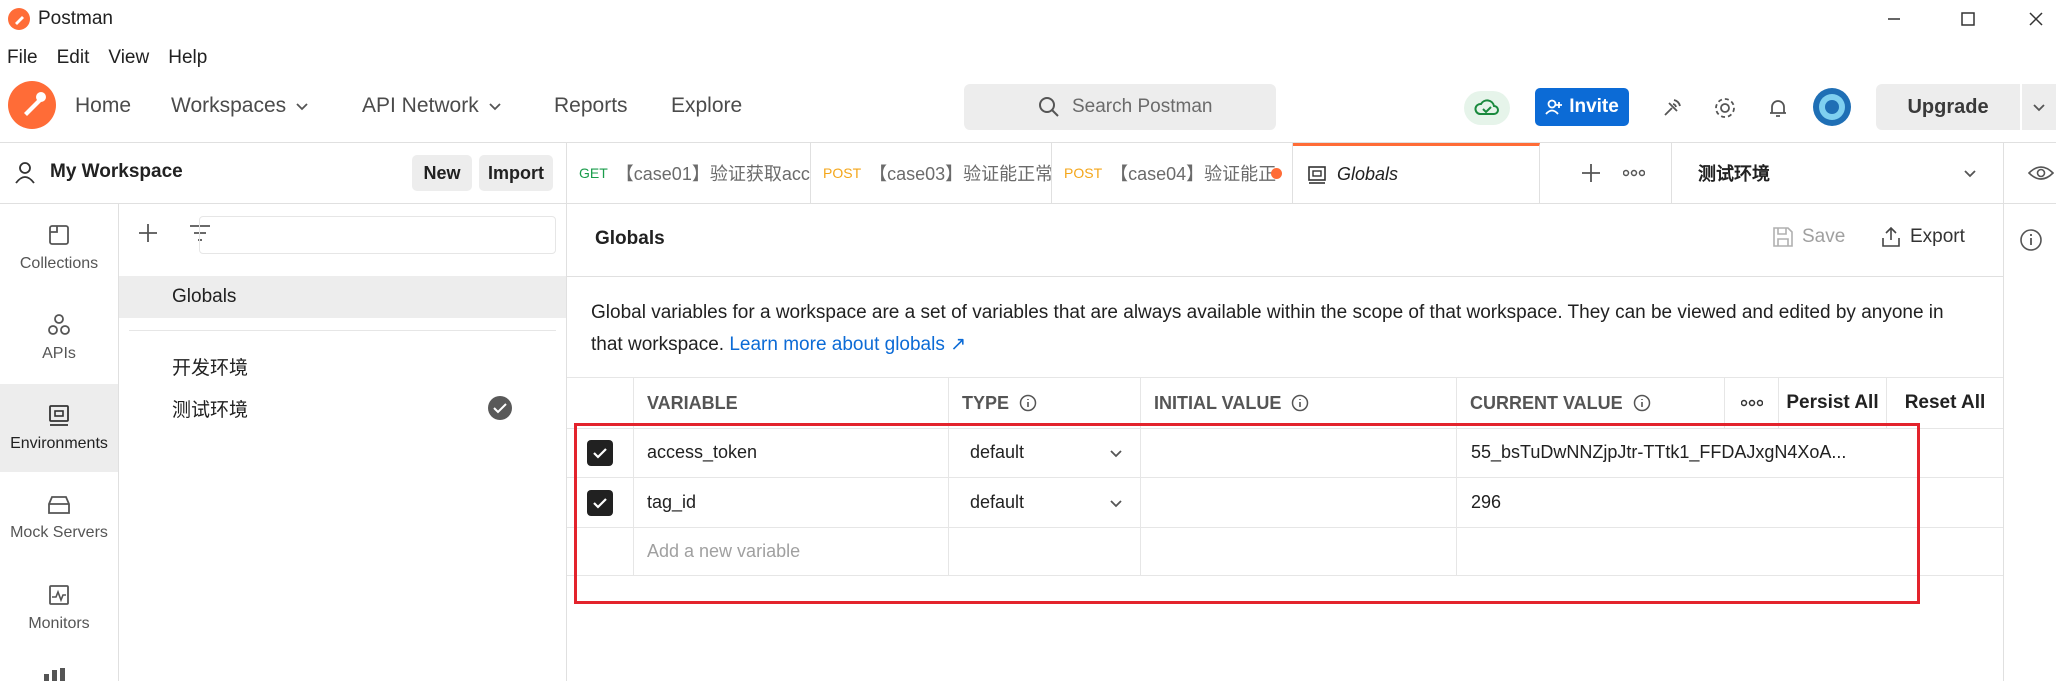 Image resolution: width=2056 pixels, height=681 pixels. What do you see at coordinates (59, 248) in the screenshot?
I see `sidebar-item-collections: Collections` at bounding box center [59, 248].